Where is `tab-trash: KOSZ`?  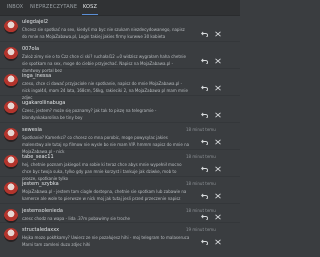
tab-trash: KOSZ is located at coordinates (90, 7).